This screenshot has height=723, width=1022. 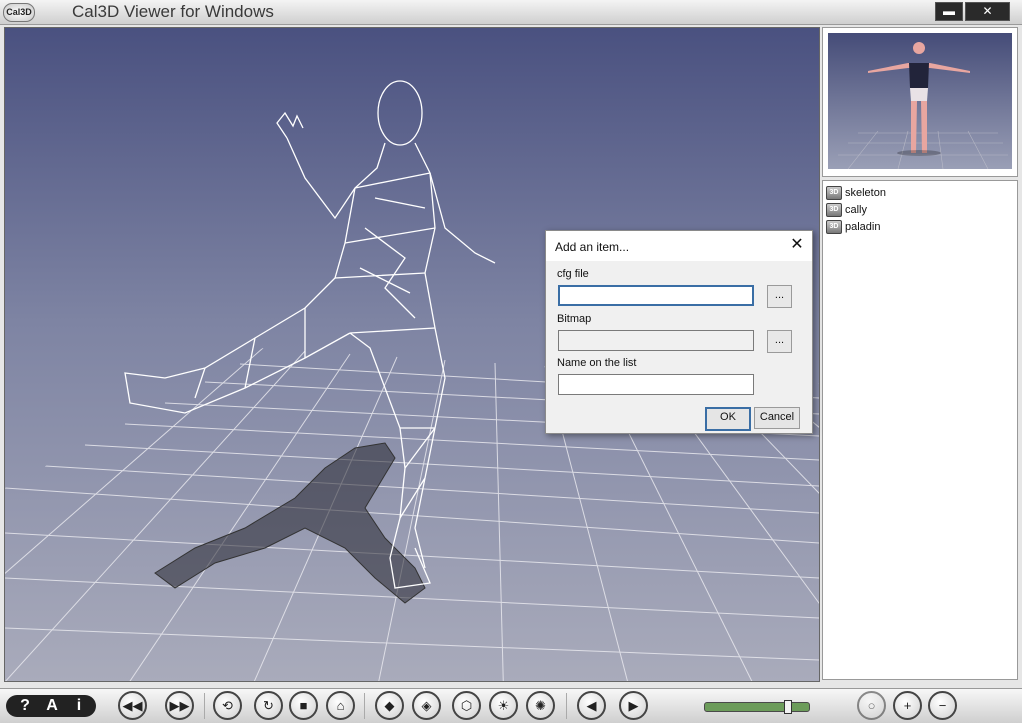 I want to click on model-preview-thumbnail, so click(x=920, y=102).